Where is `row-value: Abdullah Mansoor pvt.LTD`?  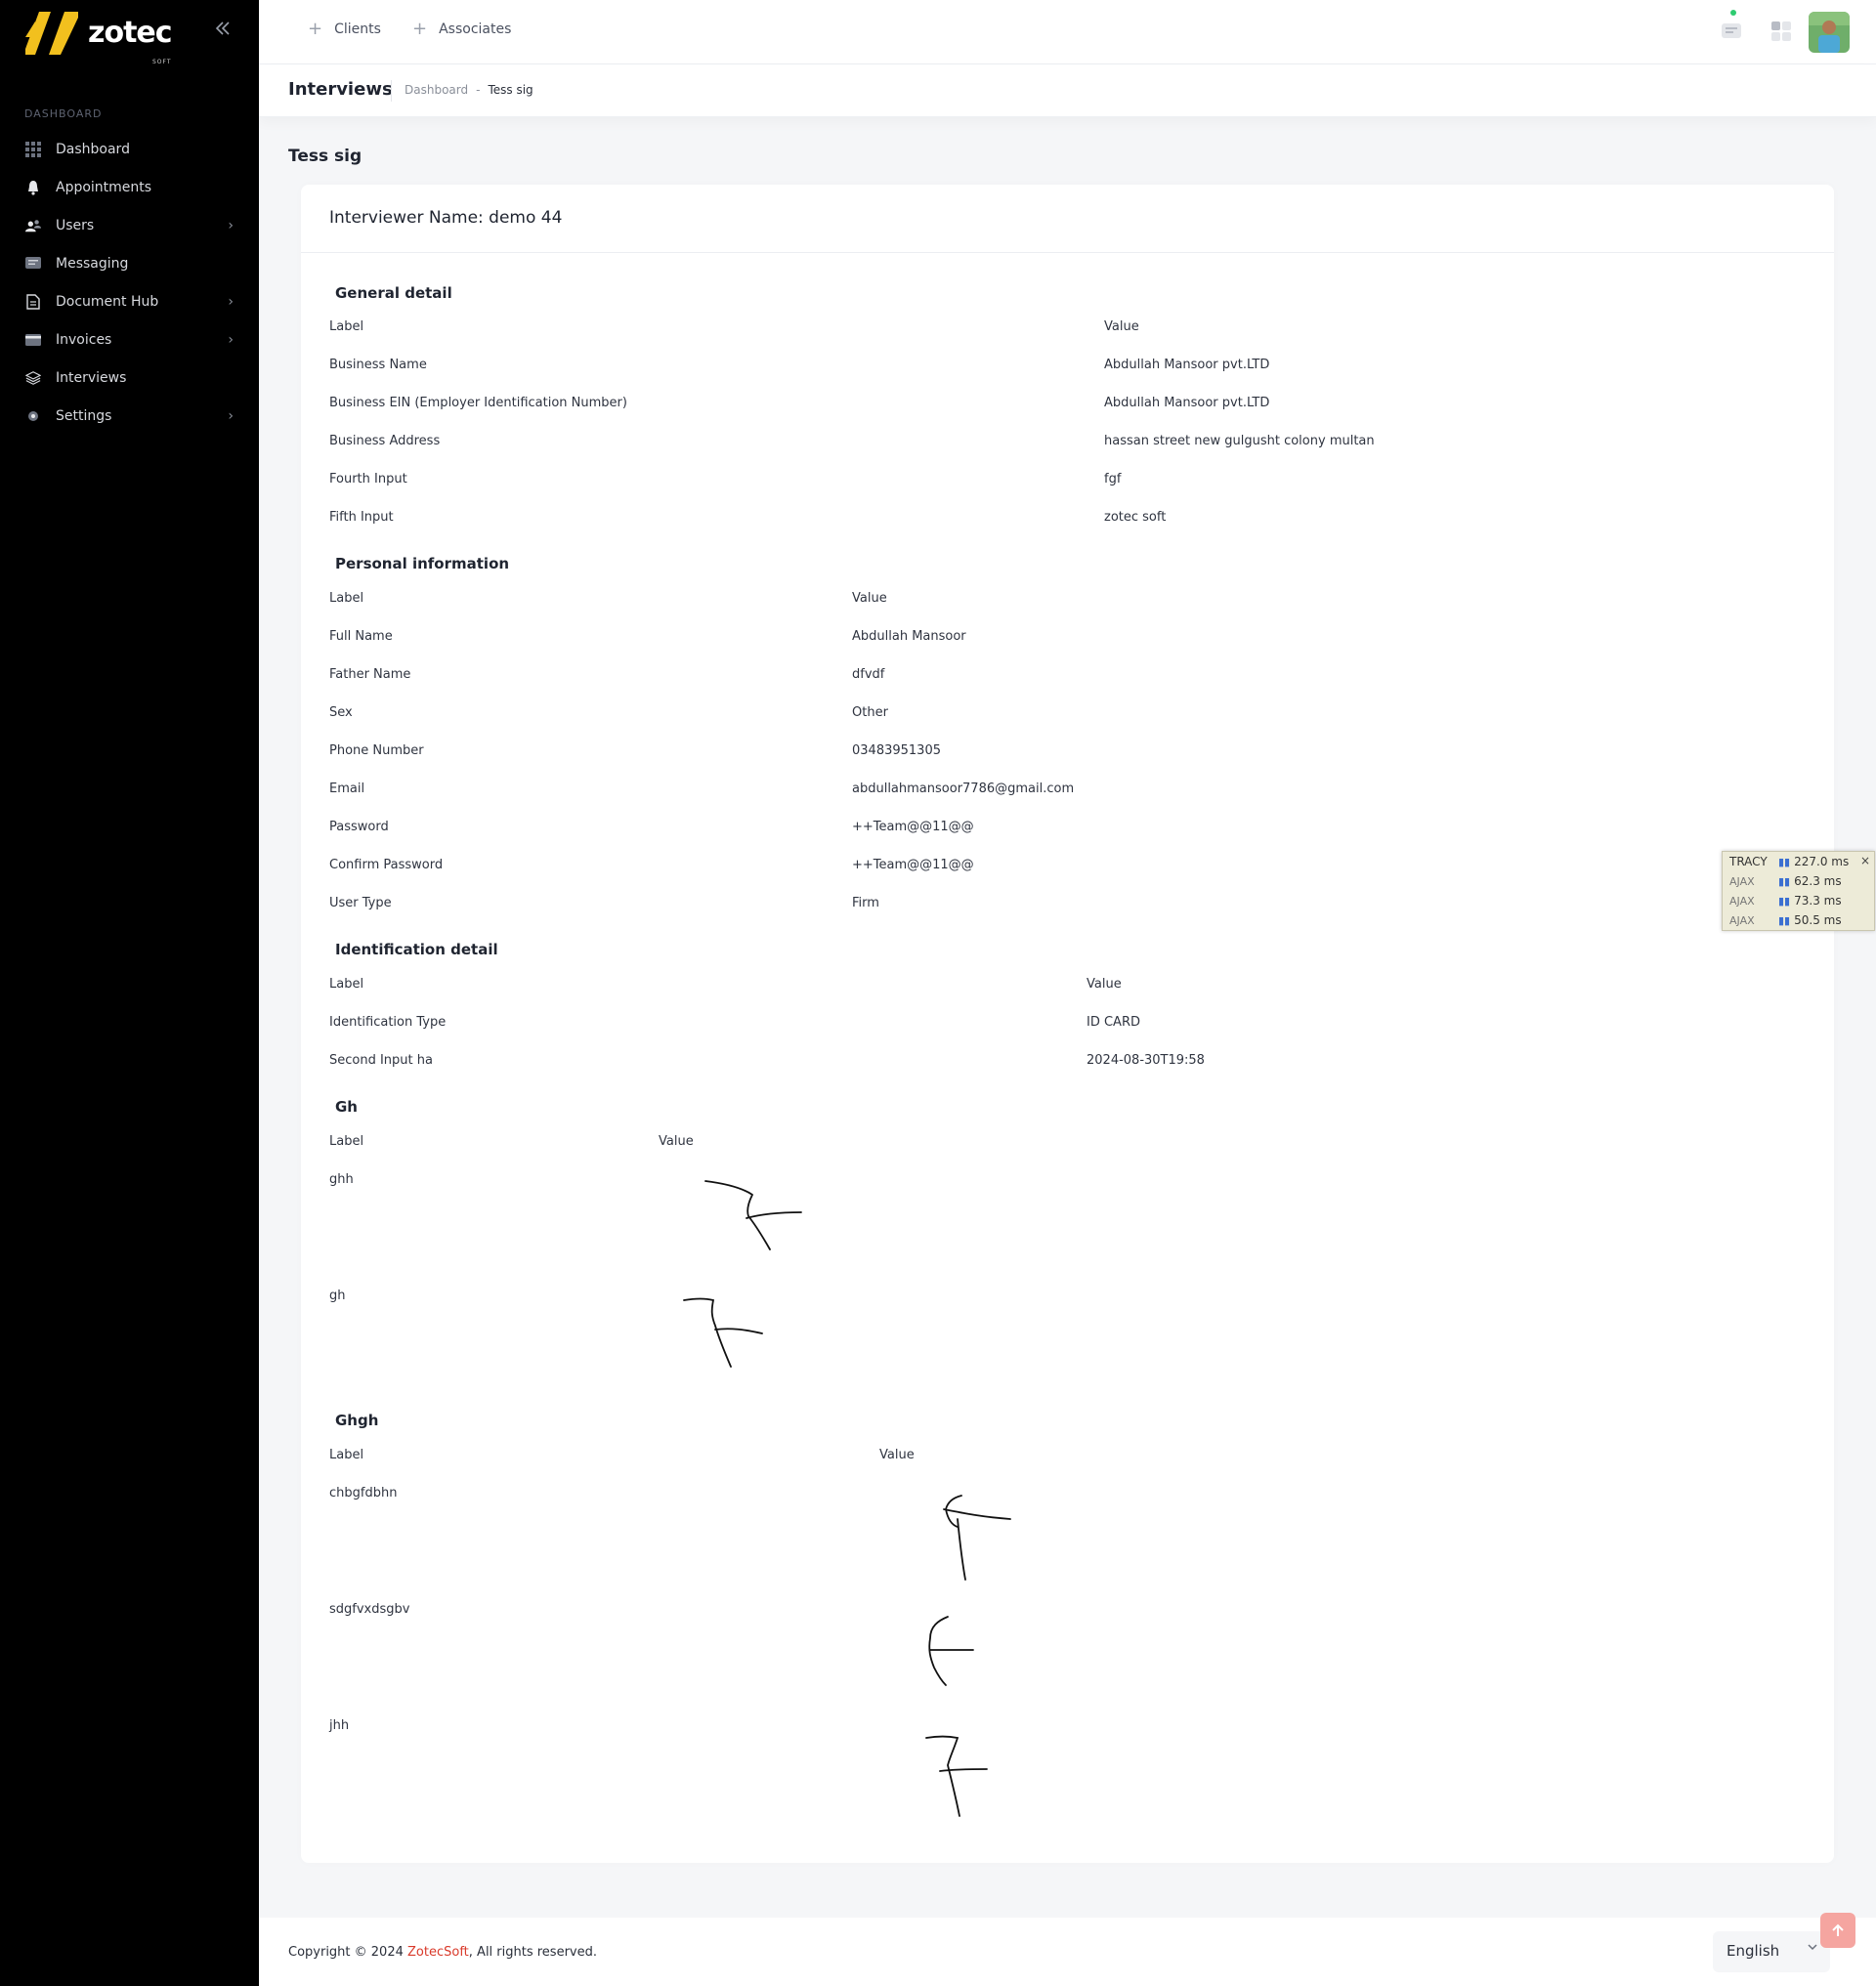 row-value: Abdullah Mansoor pvt.LTD is located at coordinates (1187, 365).